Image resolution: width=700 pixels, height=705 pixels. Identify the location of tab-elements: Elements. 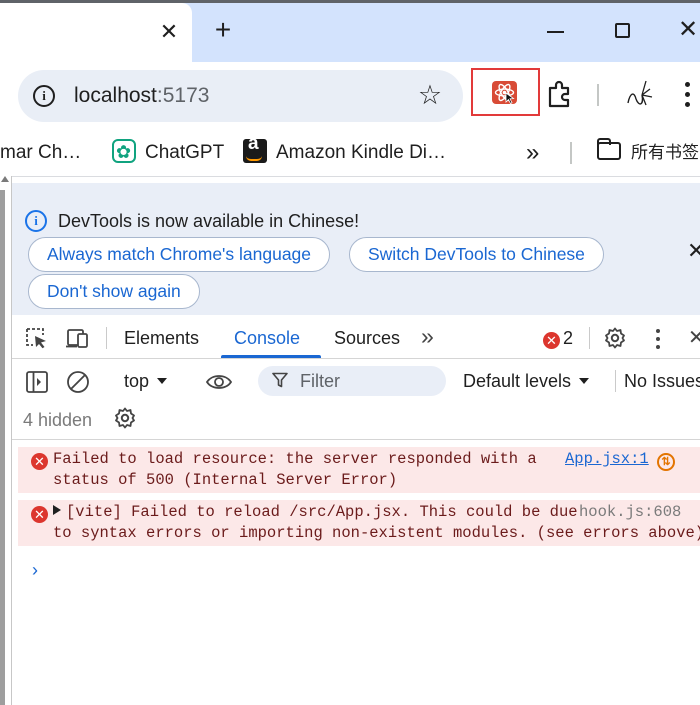
(161, 338).